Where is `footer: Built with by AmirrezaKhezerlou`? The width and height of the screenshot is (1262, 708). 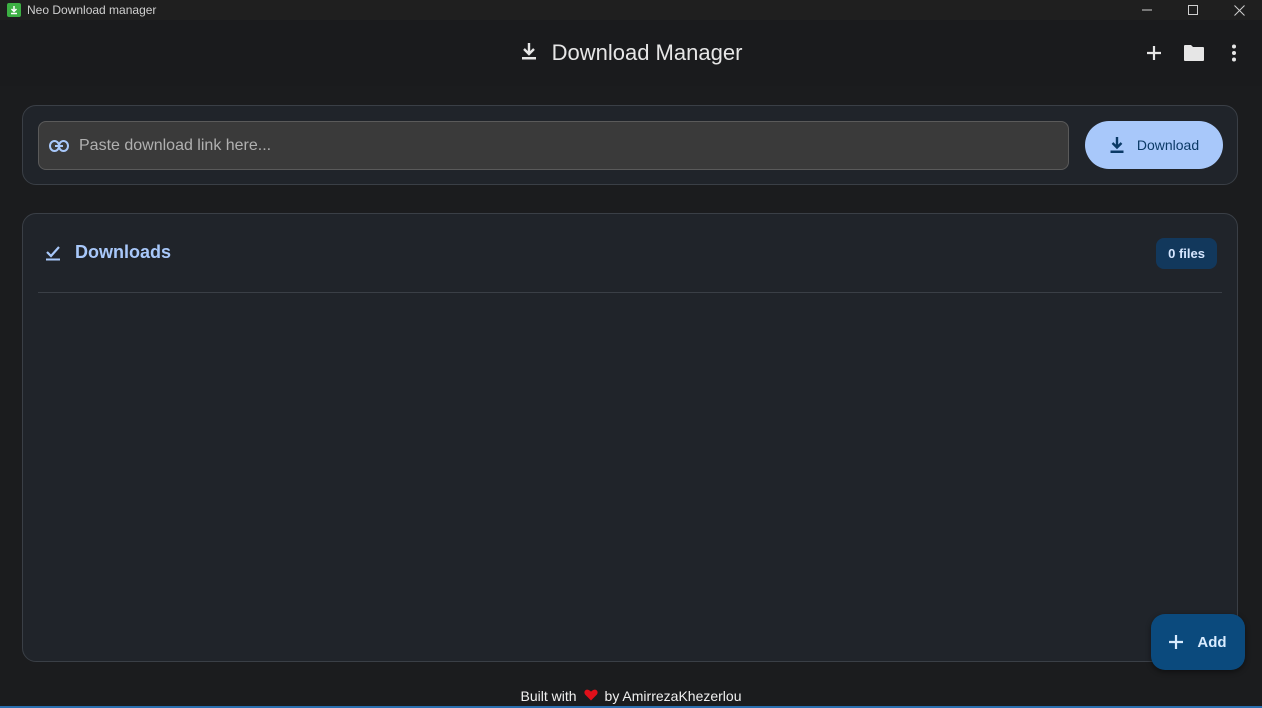 footer: Built with by AmirrezaKhezerlou is located at coordinates (631, 696).